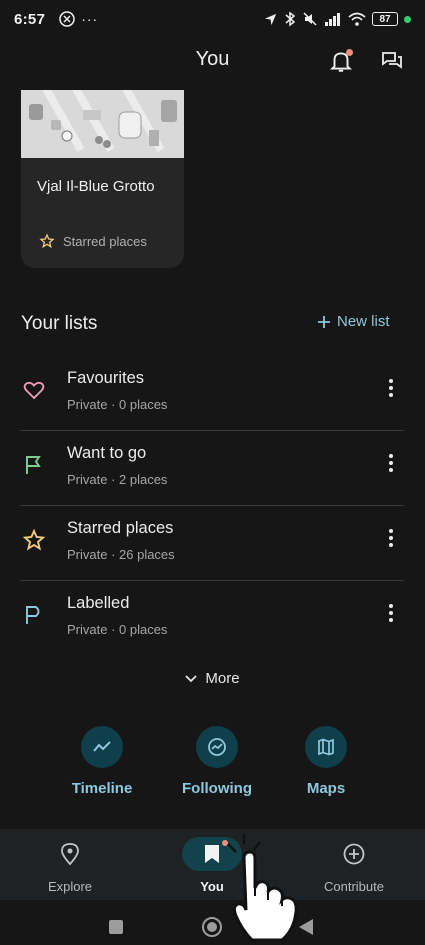  What do you see at coordinates (212, 19) in the screenshot?
I see `status-bar: 6:57 ··· 87` at bounding box center [212, 19].